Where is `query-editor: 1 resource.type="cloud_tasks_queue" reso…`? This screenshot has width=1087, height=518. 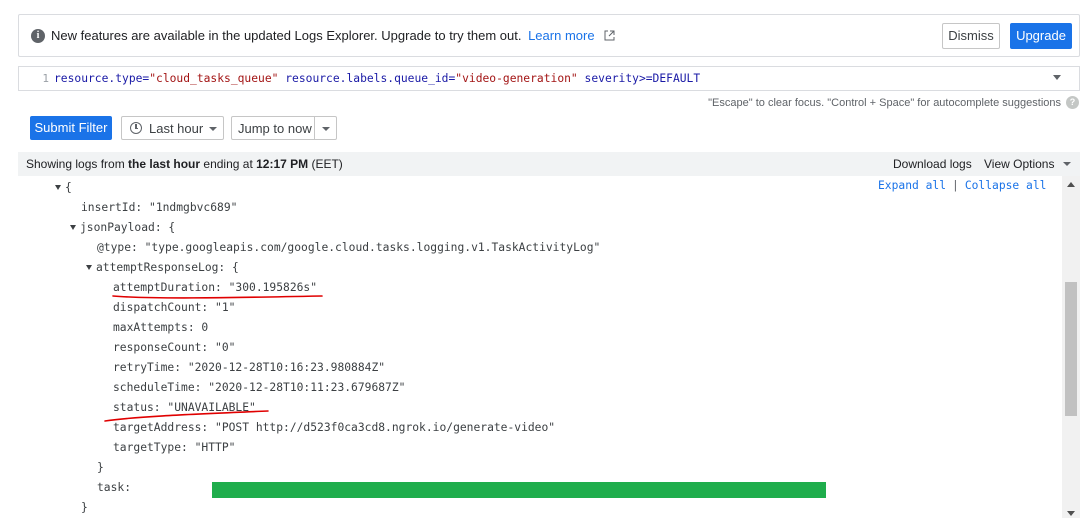
query-editor: 1 resource.type="cloud_tasks_queue" reso… is located at coordinates (549, 78).